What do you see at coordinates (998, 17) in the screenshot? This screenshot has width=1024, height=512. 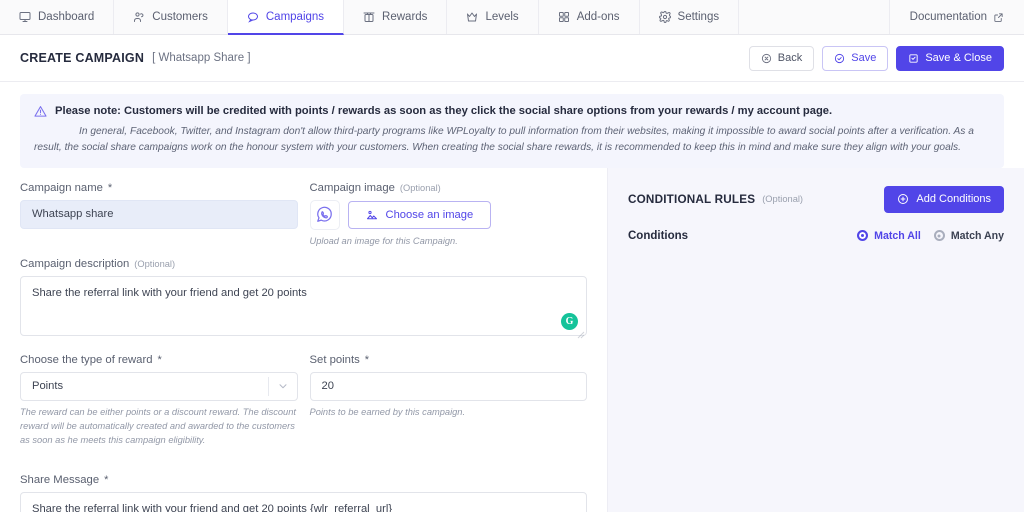 I see `external-link-icon` at bounding box center [998, 17].